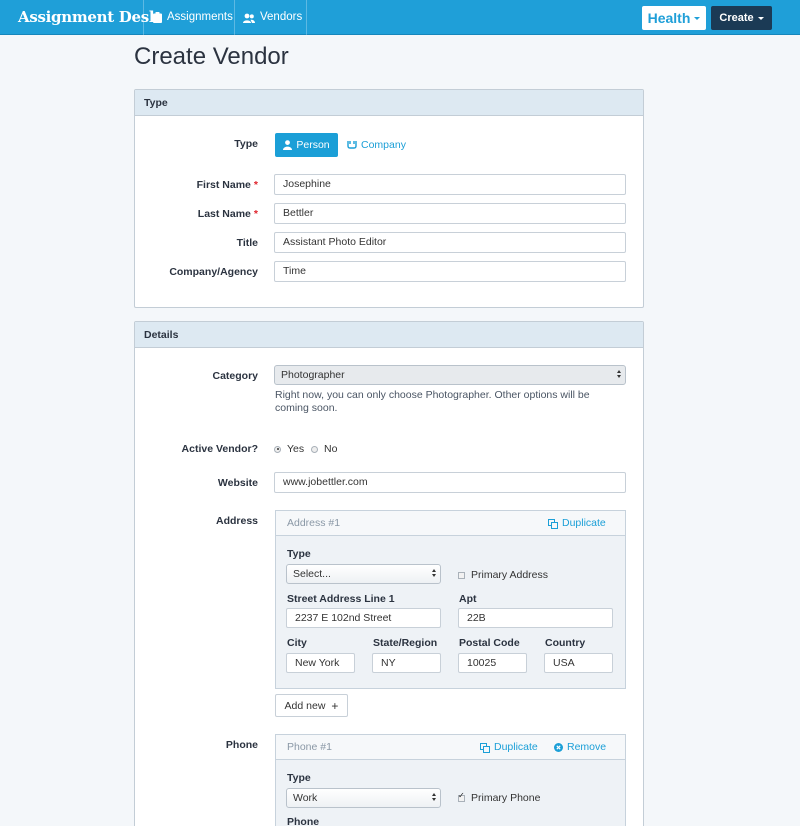  Describe the element at coordinates (558, 747) in the screenshot. I see `remove-circle-icon` at that location.